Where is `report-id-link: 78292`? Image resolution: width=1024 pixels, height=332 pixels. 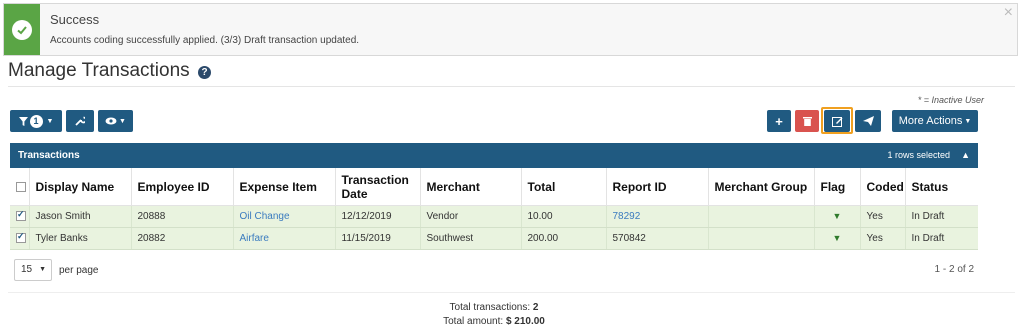 report-id-link: 78292 is located at coordinates (656, 216).